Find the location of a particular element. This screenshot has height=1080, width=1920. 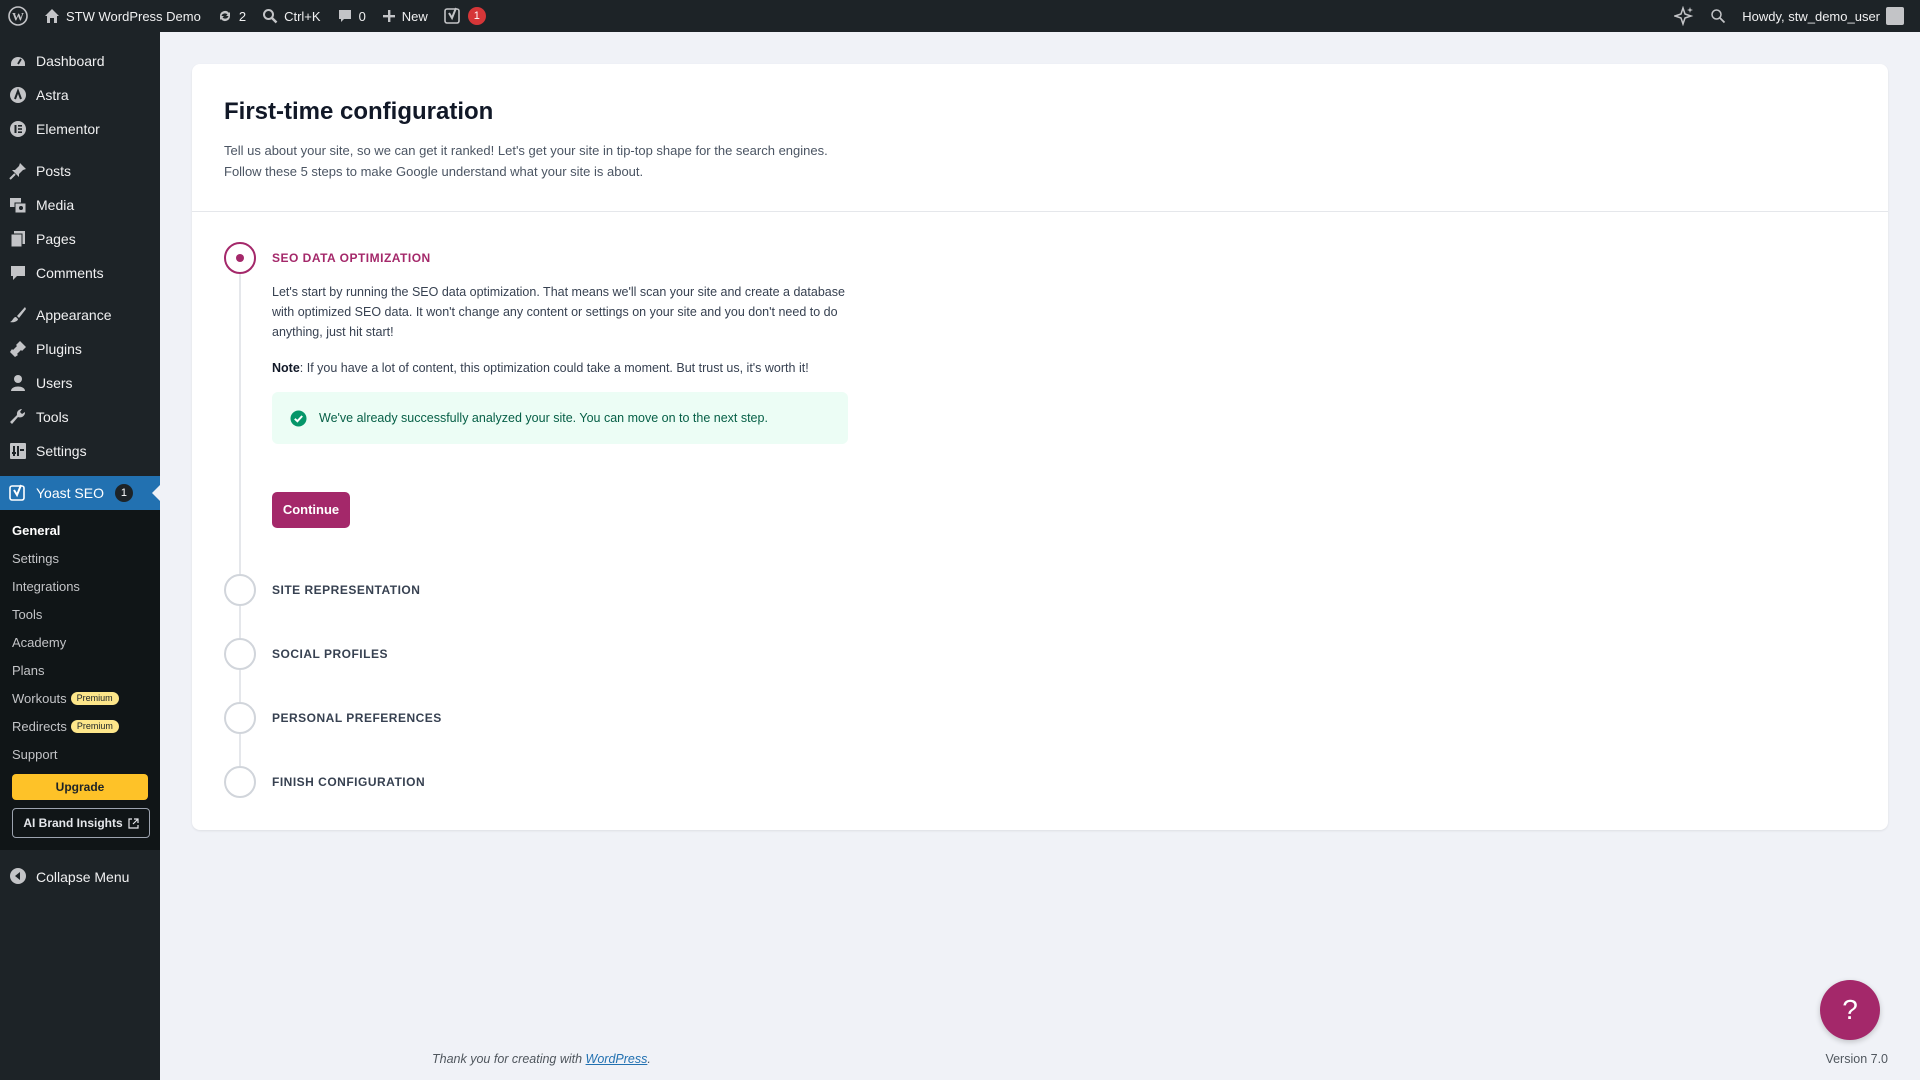

svg-text: W is located at coordinates (18, 17).